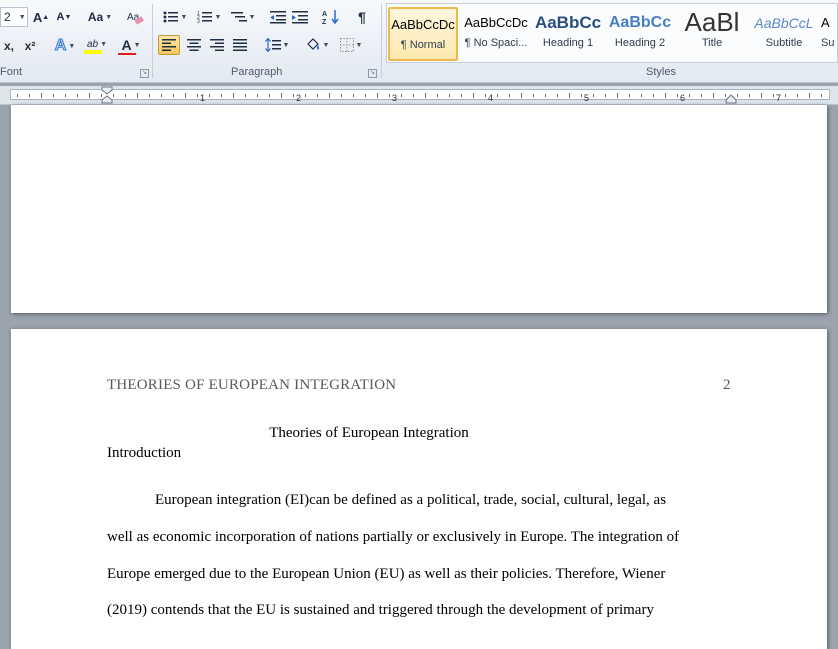 This screenshot has width=838, height=649. Describe the element at coordinates (243, 17) in the screenshot. I see `multilevel-list-button: ▼` at that location.